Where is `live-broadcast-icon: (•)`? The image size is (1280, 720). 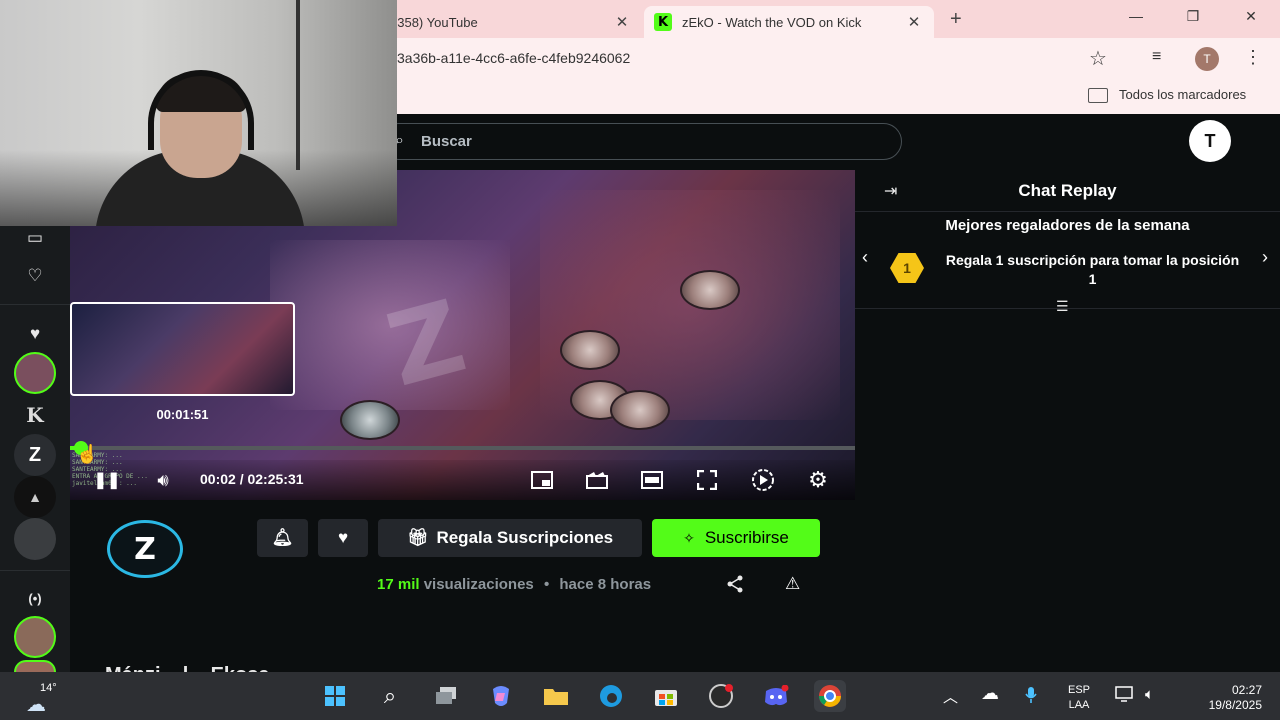
live-broadcast-icon: (•) is located at coordinates (35, 598).